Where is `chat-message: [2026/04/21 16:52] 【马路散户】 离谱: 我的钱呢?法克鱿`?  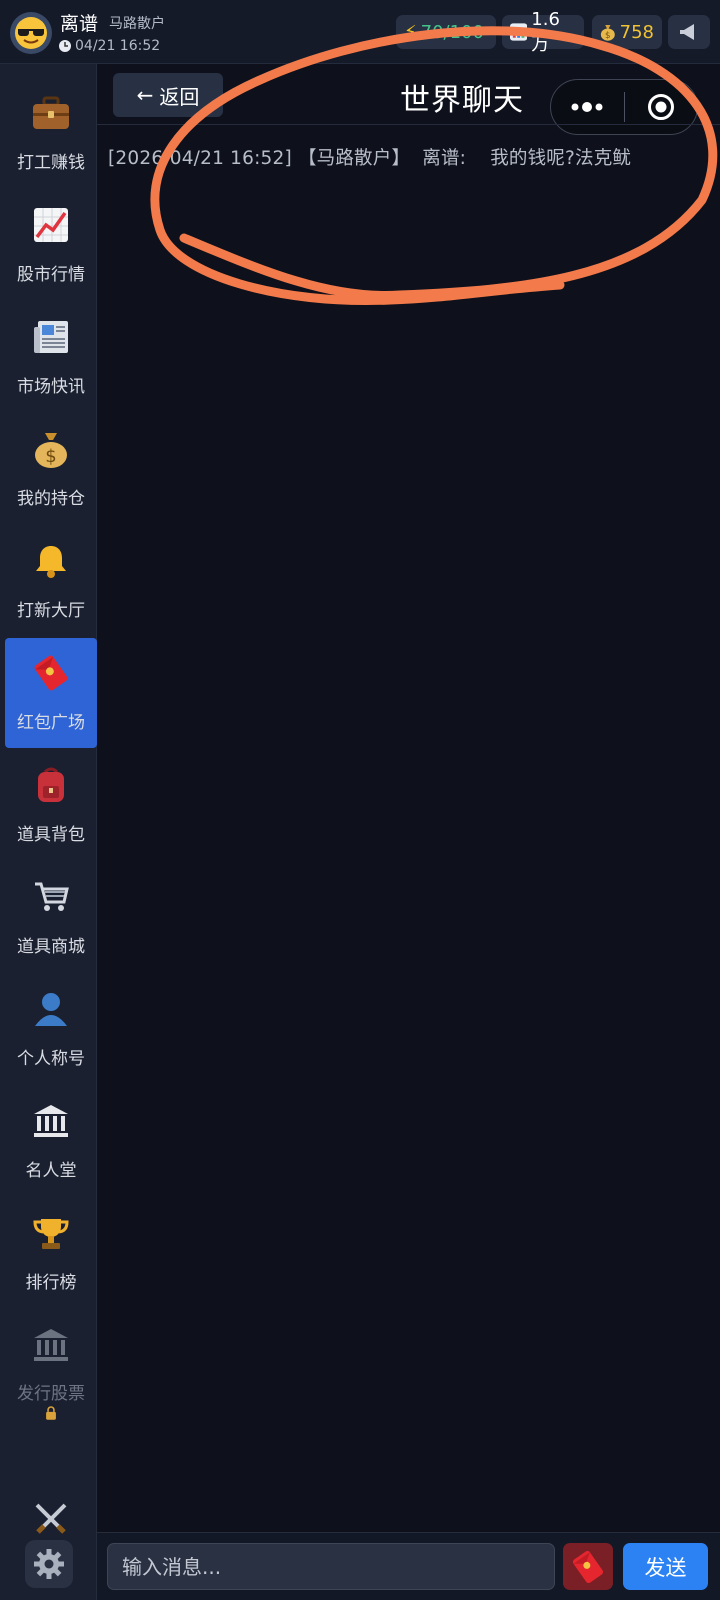
chat-message: [2026/04/21 16:52] 【马路散户】 离谱: 我的钱呢?法克鱿 is located at coordinates (369, 157).